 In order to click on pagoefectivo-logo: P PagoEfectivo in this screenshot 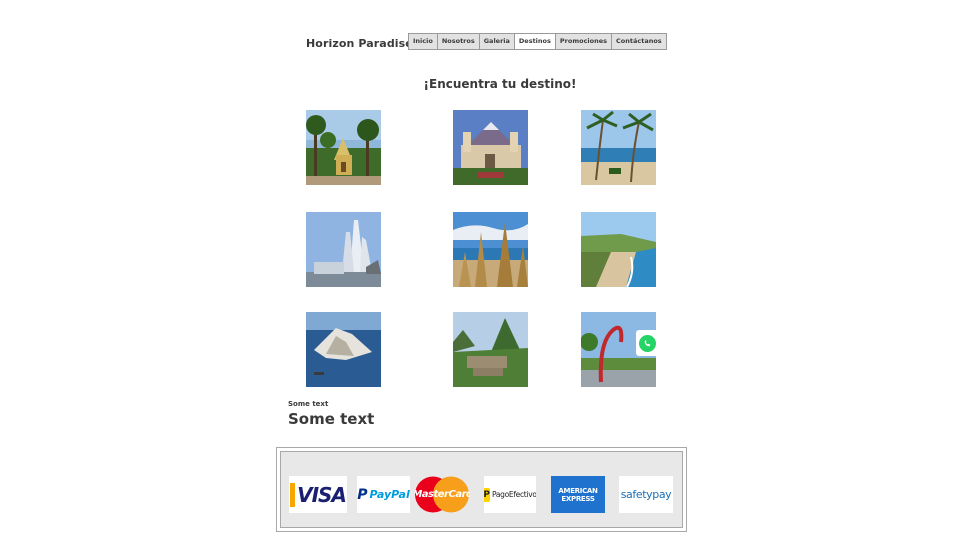, I will do `click(510, 494)`.